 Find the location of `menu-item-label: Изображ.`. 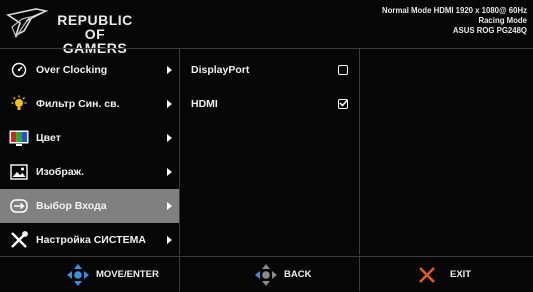

menu-item-label: Изображ. is located at coordinates (60, 172).